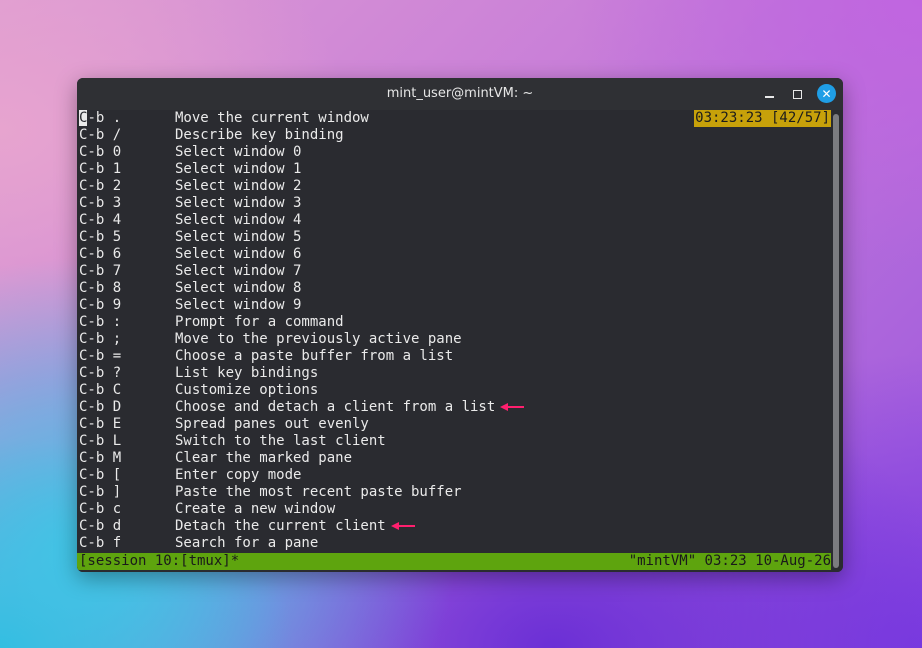 The width and height of the screenshot is (922, 648). I want to click on key-binding-line: C-b 8 Select window 8, so click(455, 288).